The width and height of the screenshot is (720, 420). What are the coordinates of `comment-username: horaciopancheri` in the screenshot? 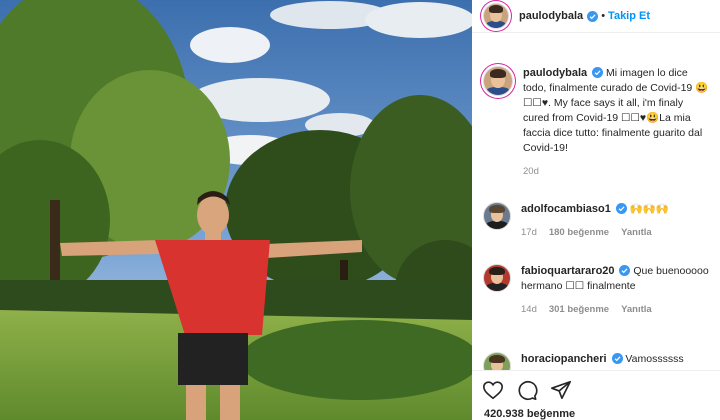 It's located at (564, 359).